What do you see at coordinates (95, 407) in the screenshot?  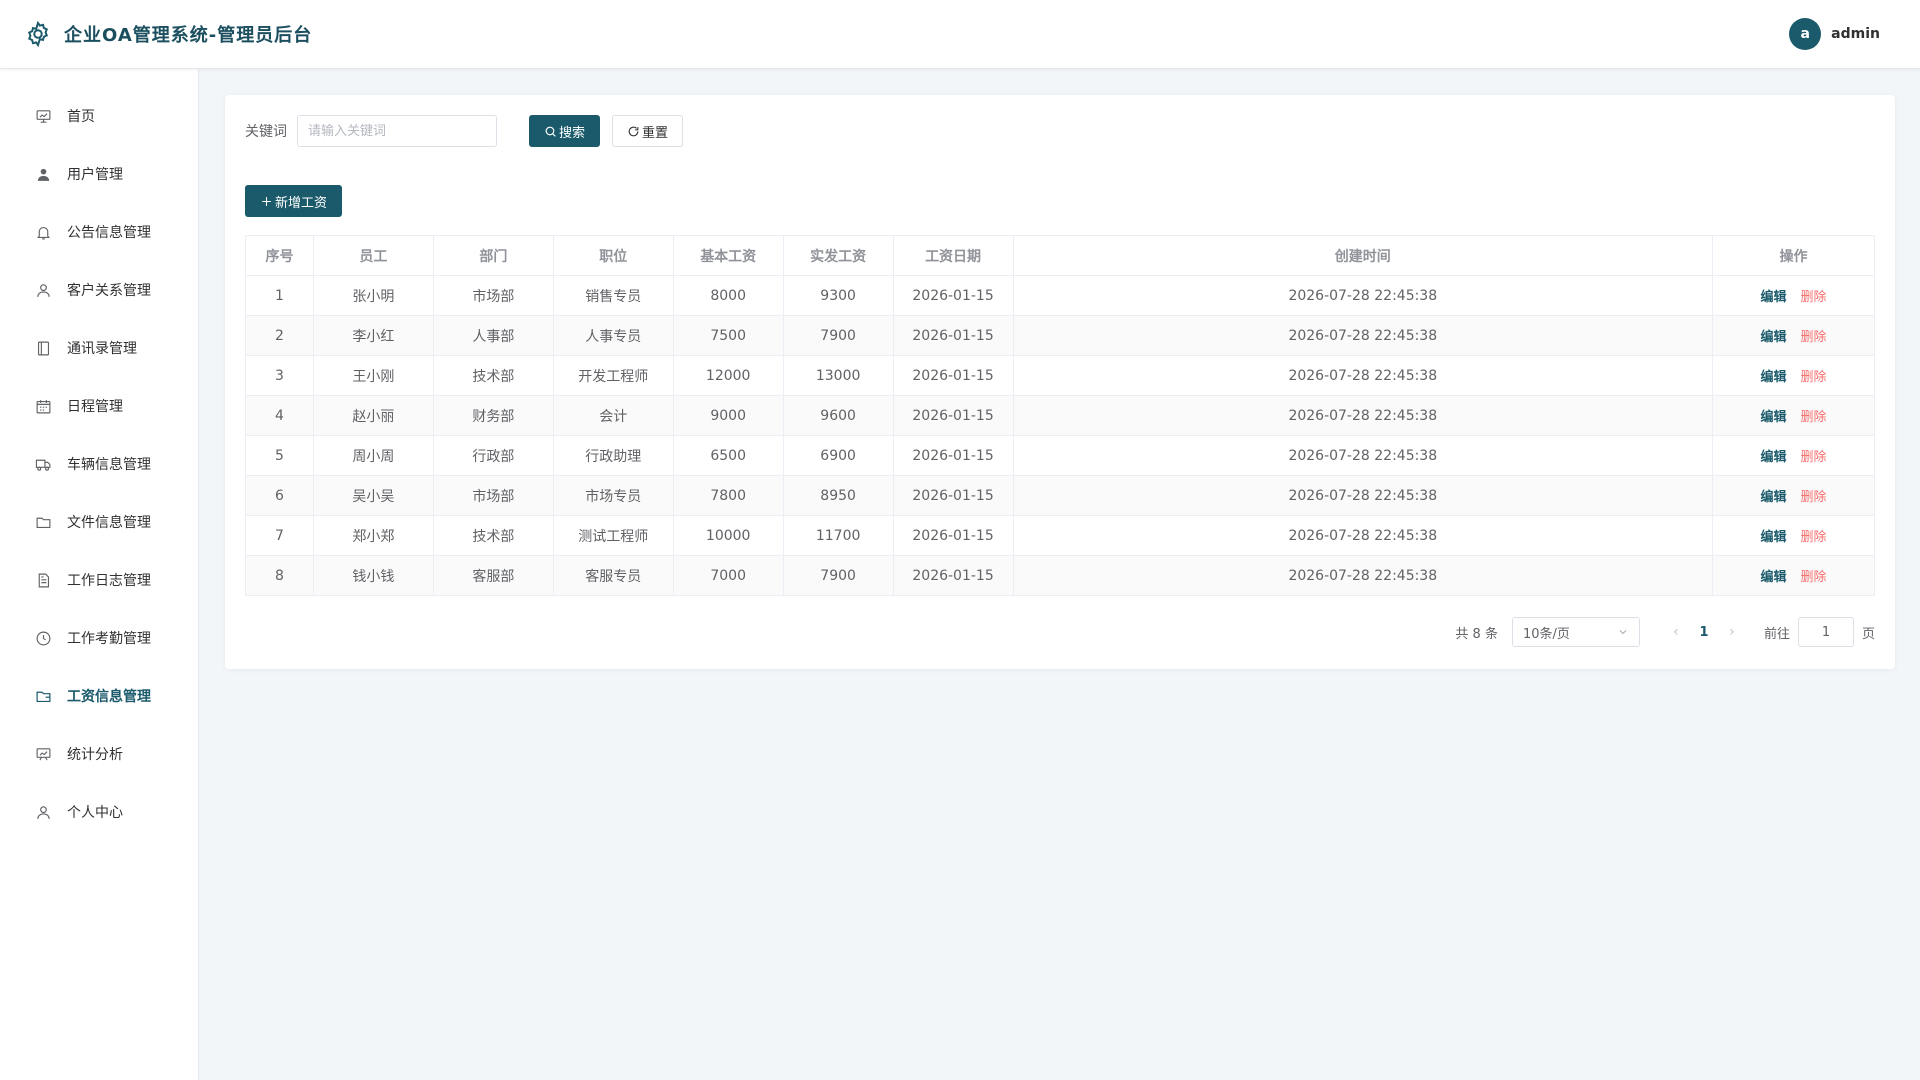 I see `sidebar-item-label: 日程管理` at bounding box center [95, 407].